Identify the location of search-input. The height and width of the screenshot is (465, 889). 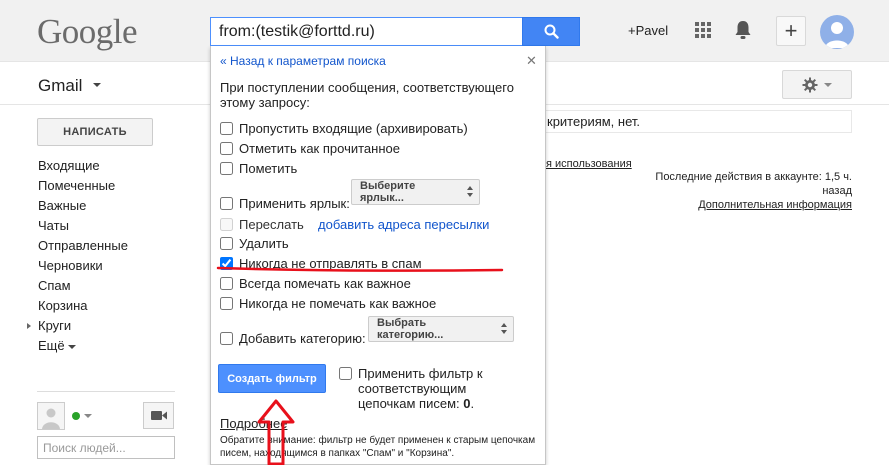
(366, 31).